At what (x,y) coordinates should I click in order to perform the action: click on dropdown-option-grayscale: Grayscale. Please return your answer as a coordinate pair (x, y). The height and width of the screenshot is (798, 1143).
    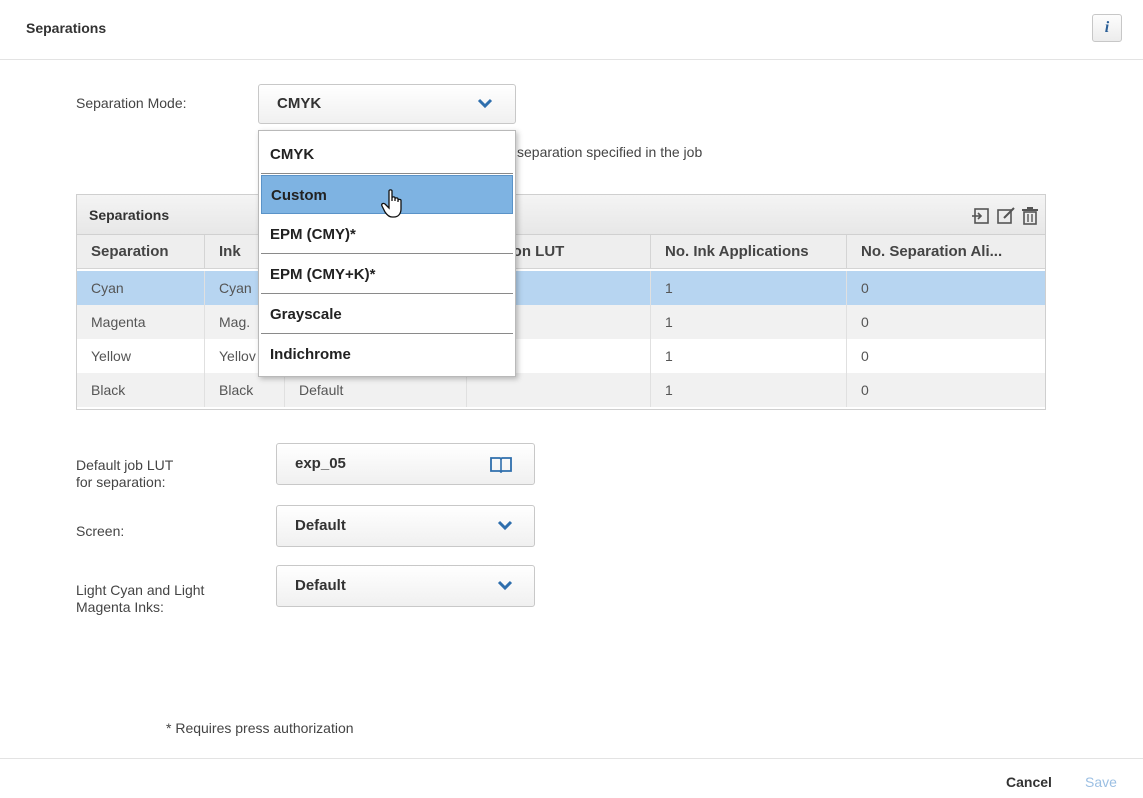
    Looking at the image, I should click on (387, 314).